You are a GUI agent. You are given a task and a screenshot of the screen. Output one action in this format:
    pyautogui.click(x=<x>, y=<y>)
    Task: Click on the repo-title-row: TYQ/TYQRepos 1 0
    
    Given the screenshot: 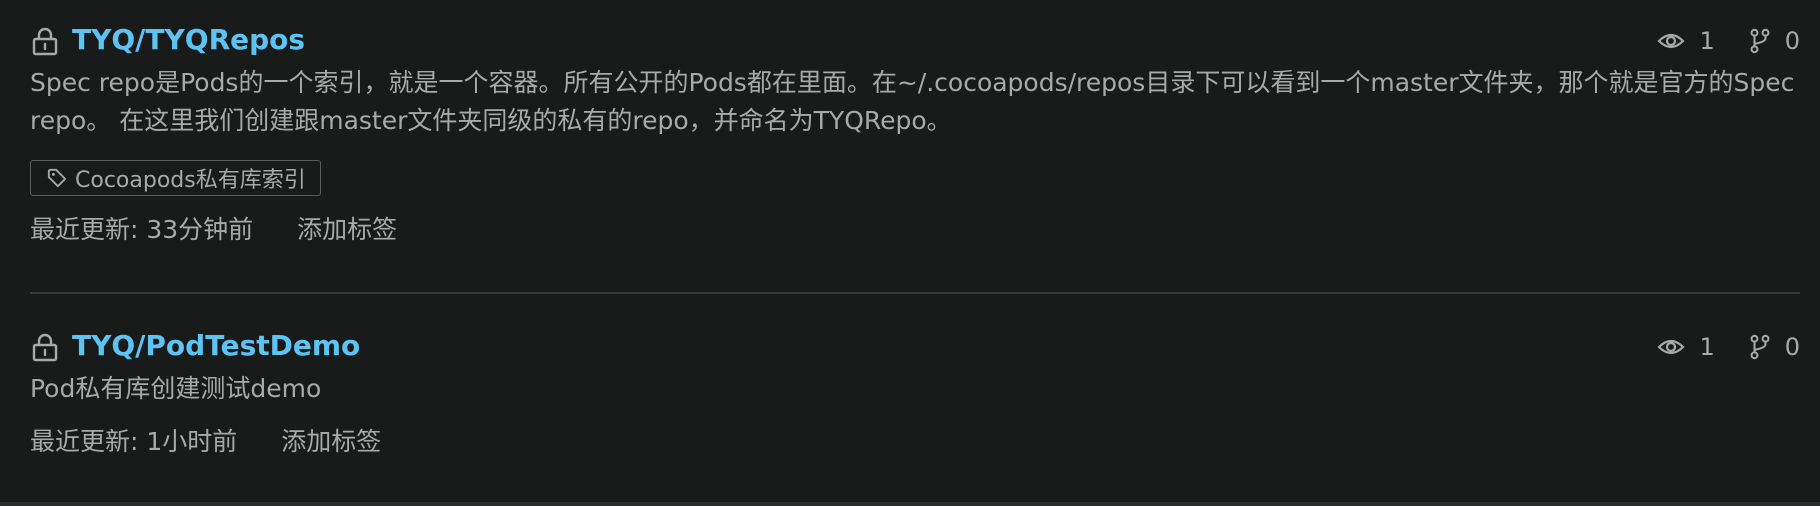 What is the action you would take?
    pyautogui.click(x=915, y=40)
    